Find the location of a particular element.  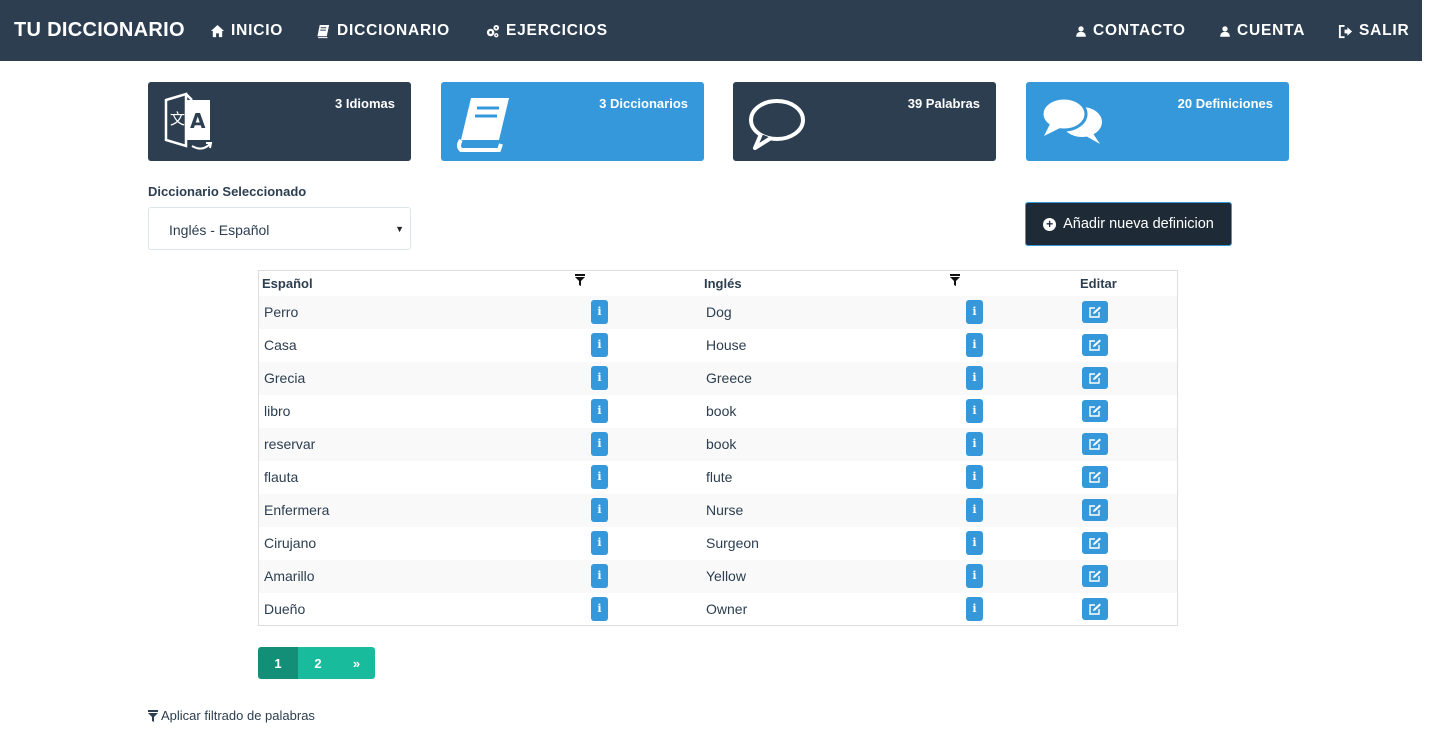

dictionary-select-label: Diccionario Seleccionado is located at coordinates (227, 191).